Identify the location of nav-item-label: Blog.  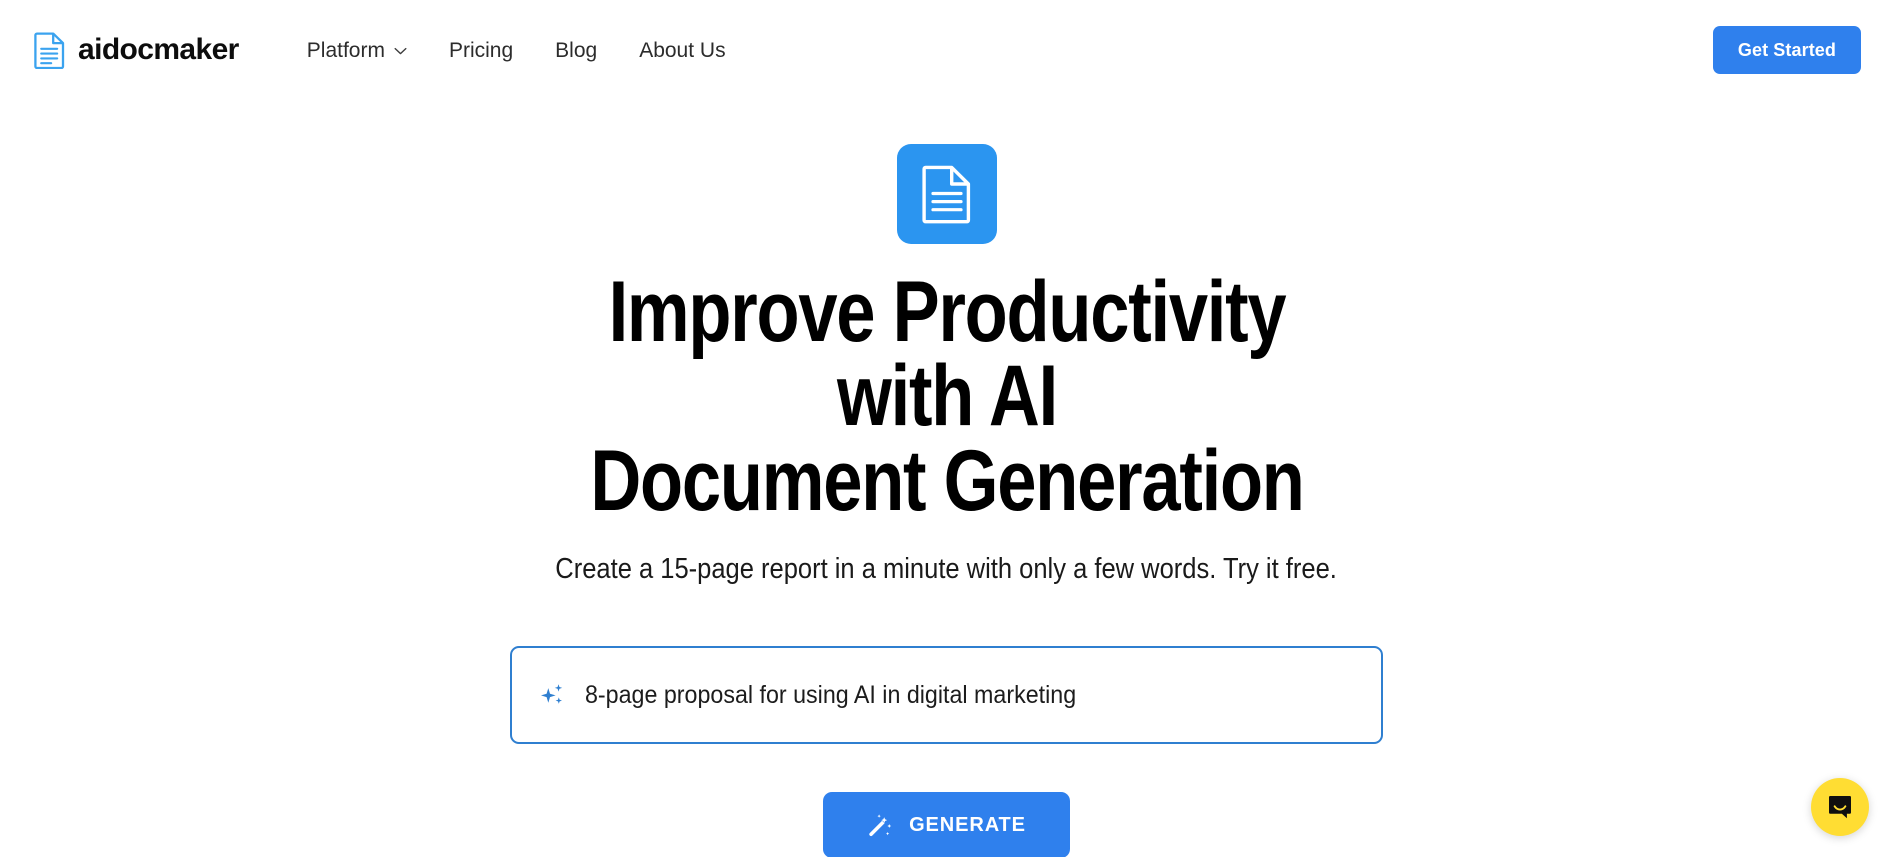
(576, 50).